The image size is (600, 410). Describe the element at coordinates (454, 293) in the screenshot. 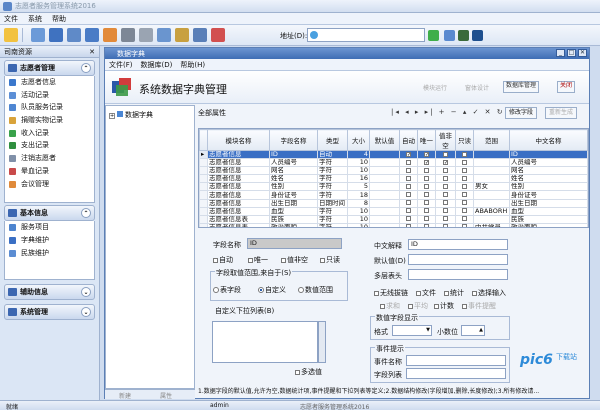

I see `stat-checkbox: 统计` at that location.